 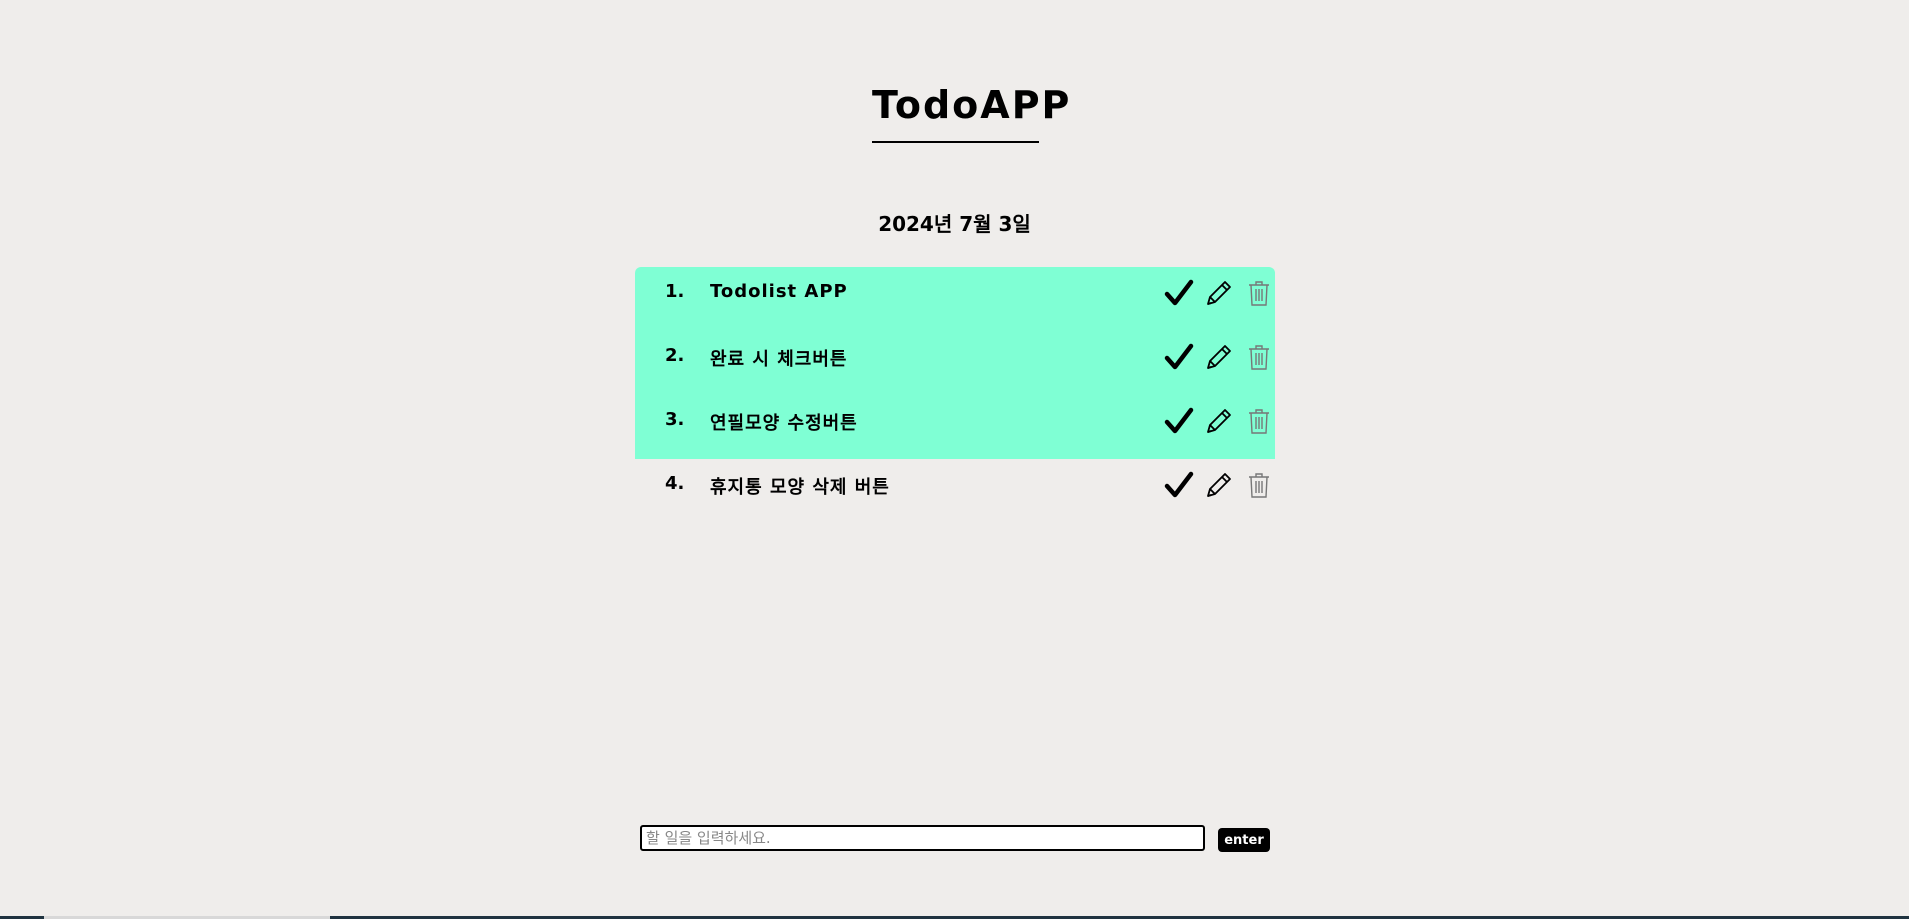 I want to click on todo-text: Todolist APP, so click(x=779, y=291).